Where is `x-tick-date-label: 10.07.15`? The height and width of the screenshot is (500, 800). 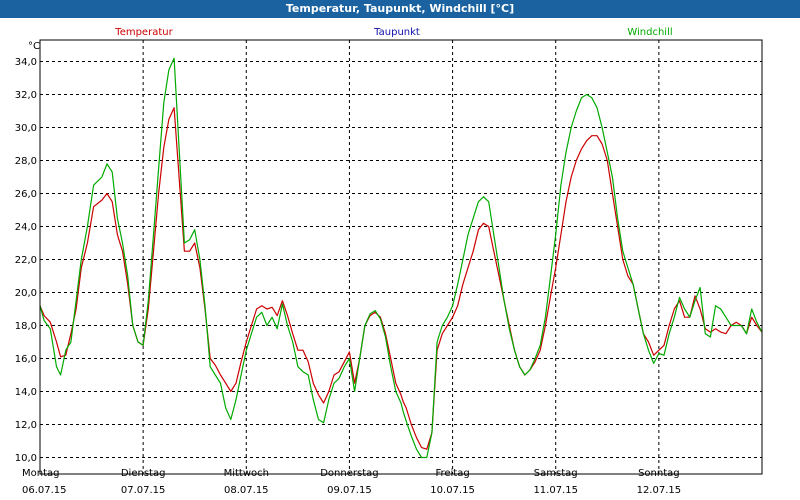
x-tick-date-label: 10.07.15 is located at coordinates (452, 490).